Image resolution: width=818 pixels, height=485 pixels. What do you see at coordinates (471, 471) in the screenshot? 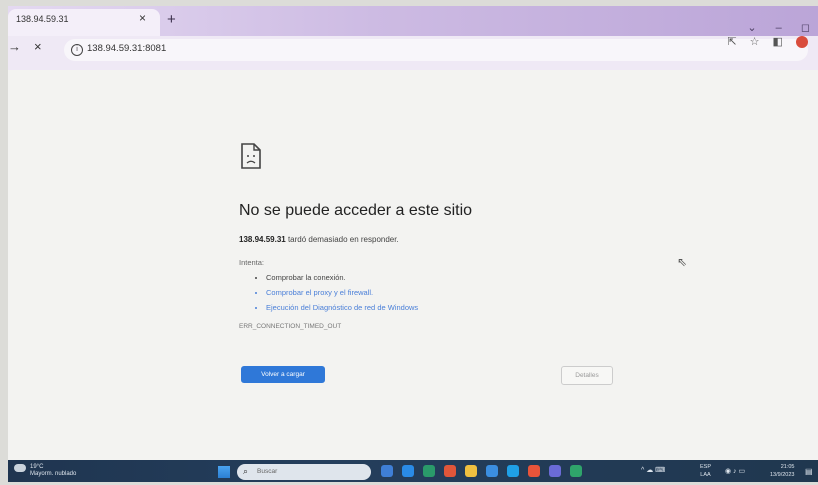
I see `app-file-explorer-icon` at bounding box center [471, 471].